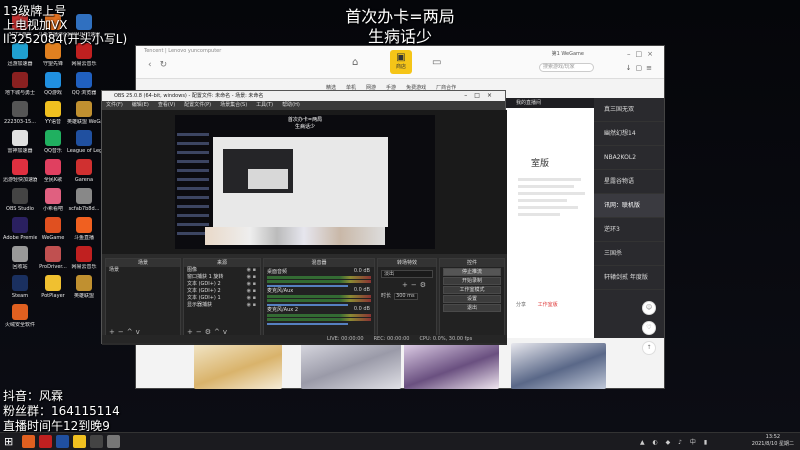 Image resolution: width=800 pixels, height=450 pixels. Describe the element at coordinates (472, 299) in the screenshot. I see `obs-control-button: 设置` at that location.